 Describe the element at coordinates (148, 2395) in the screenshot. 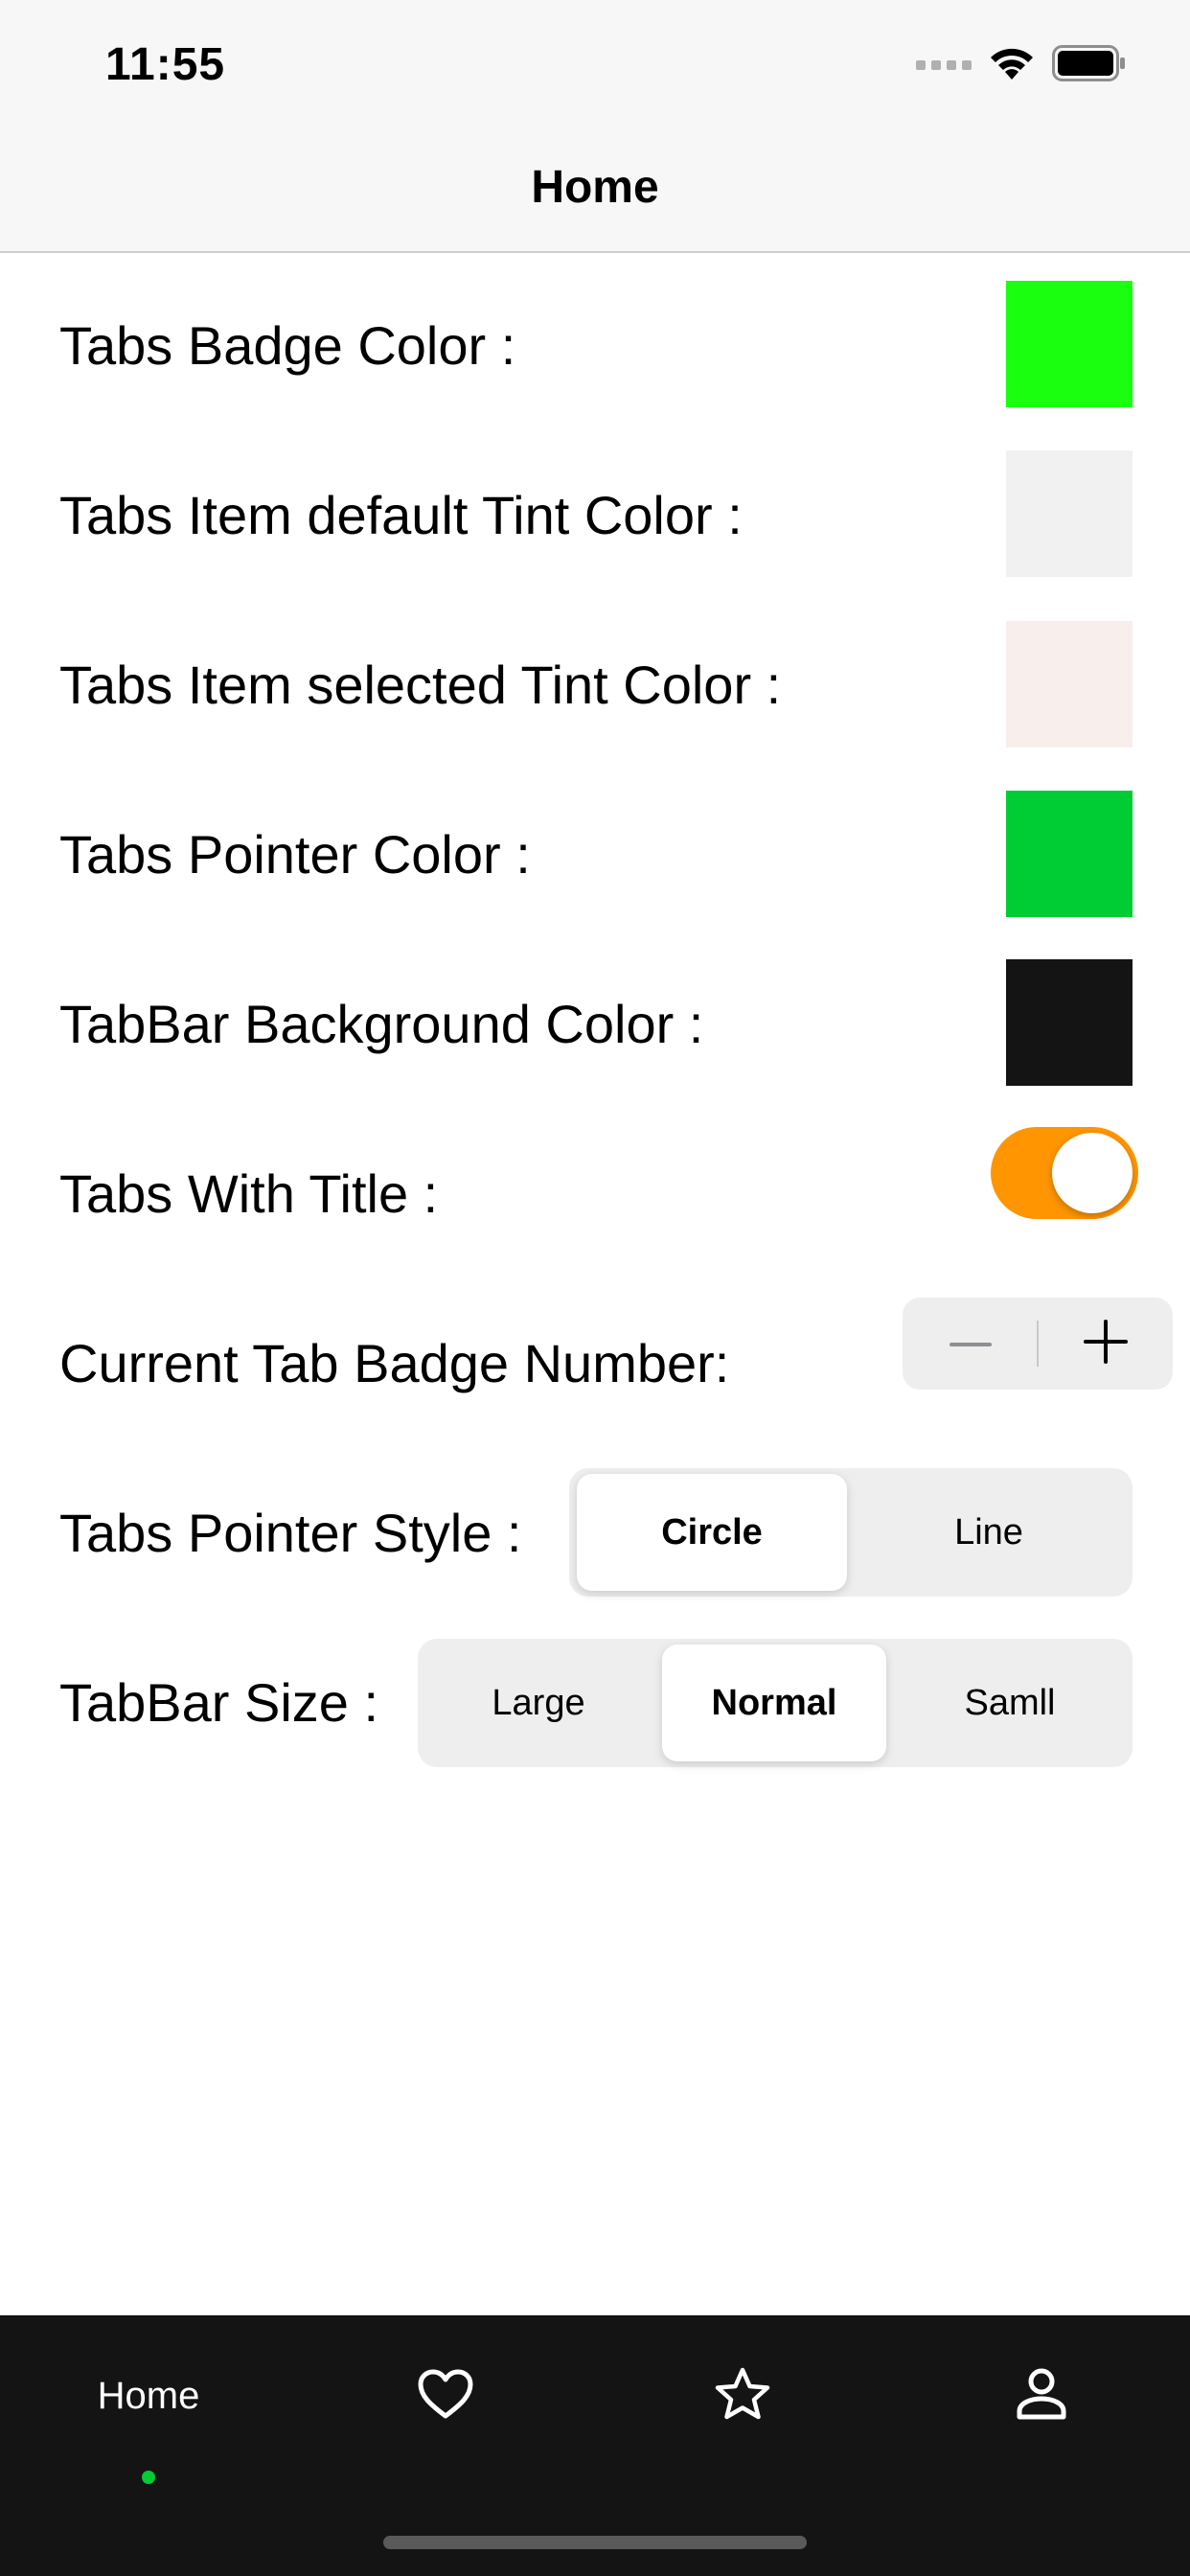

I see `tab-home-label: Home` at that location.